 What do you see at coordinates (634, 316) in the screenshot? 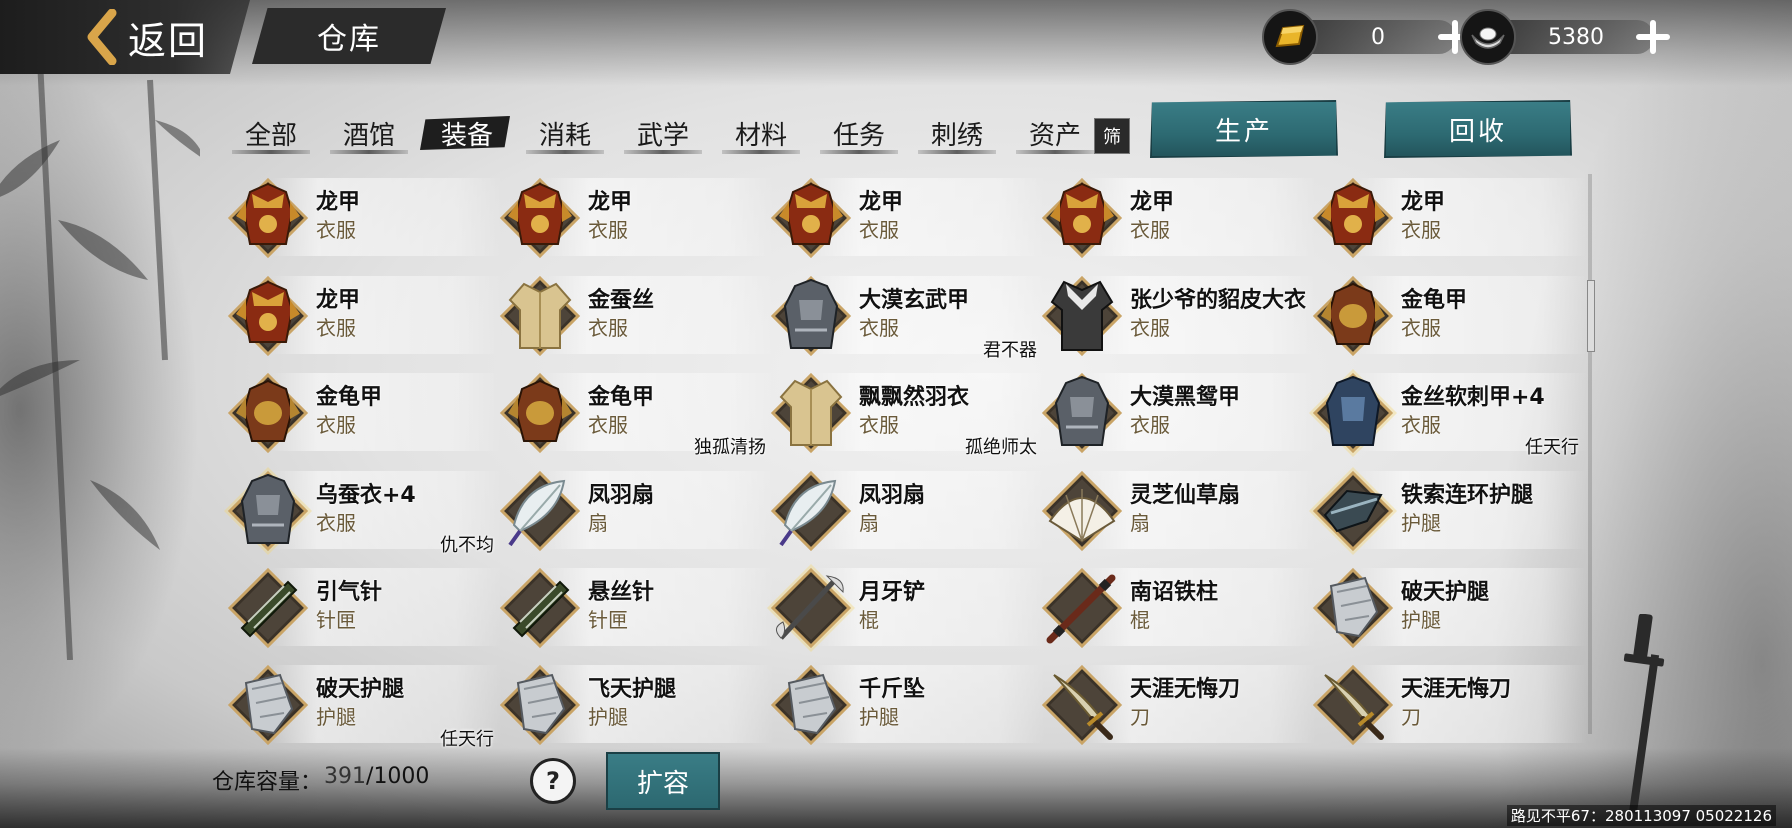
I see `inventory-item: 金蚕丝 衣服` at bounding box center [634, 316].